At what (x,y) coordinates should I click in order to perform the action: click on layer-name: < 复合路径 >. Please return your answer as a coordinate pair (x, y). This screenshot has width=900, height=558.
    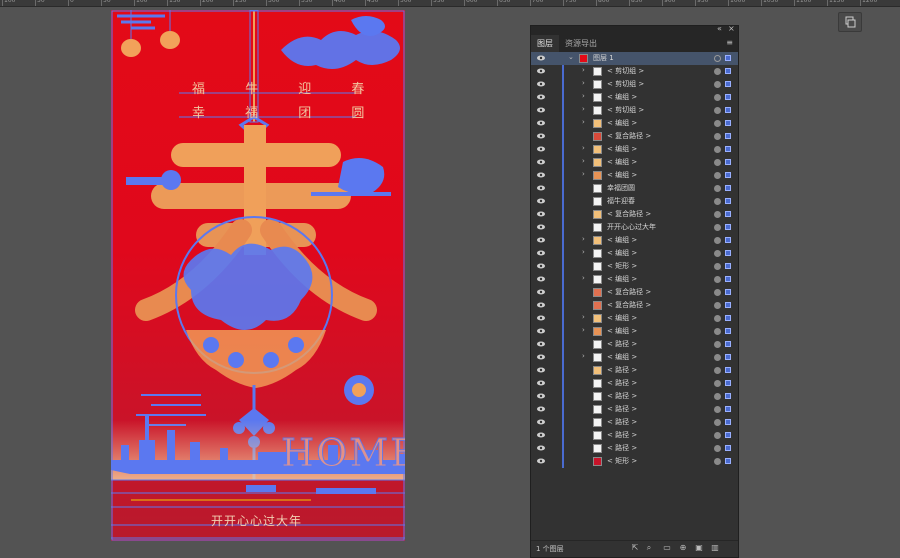
    Looking at the image, I should click on (629, 136).